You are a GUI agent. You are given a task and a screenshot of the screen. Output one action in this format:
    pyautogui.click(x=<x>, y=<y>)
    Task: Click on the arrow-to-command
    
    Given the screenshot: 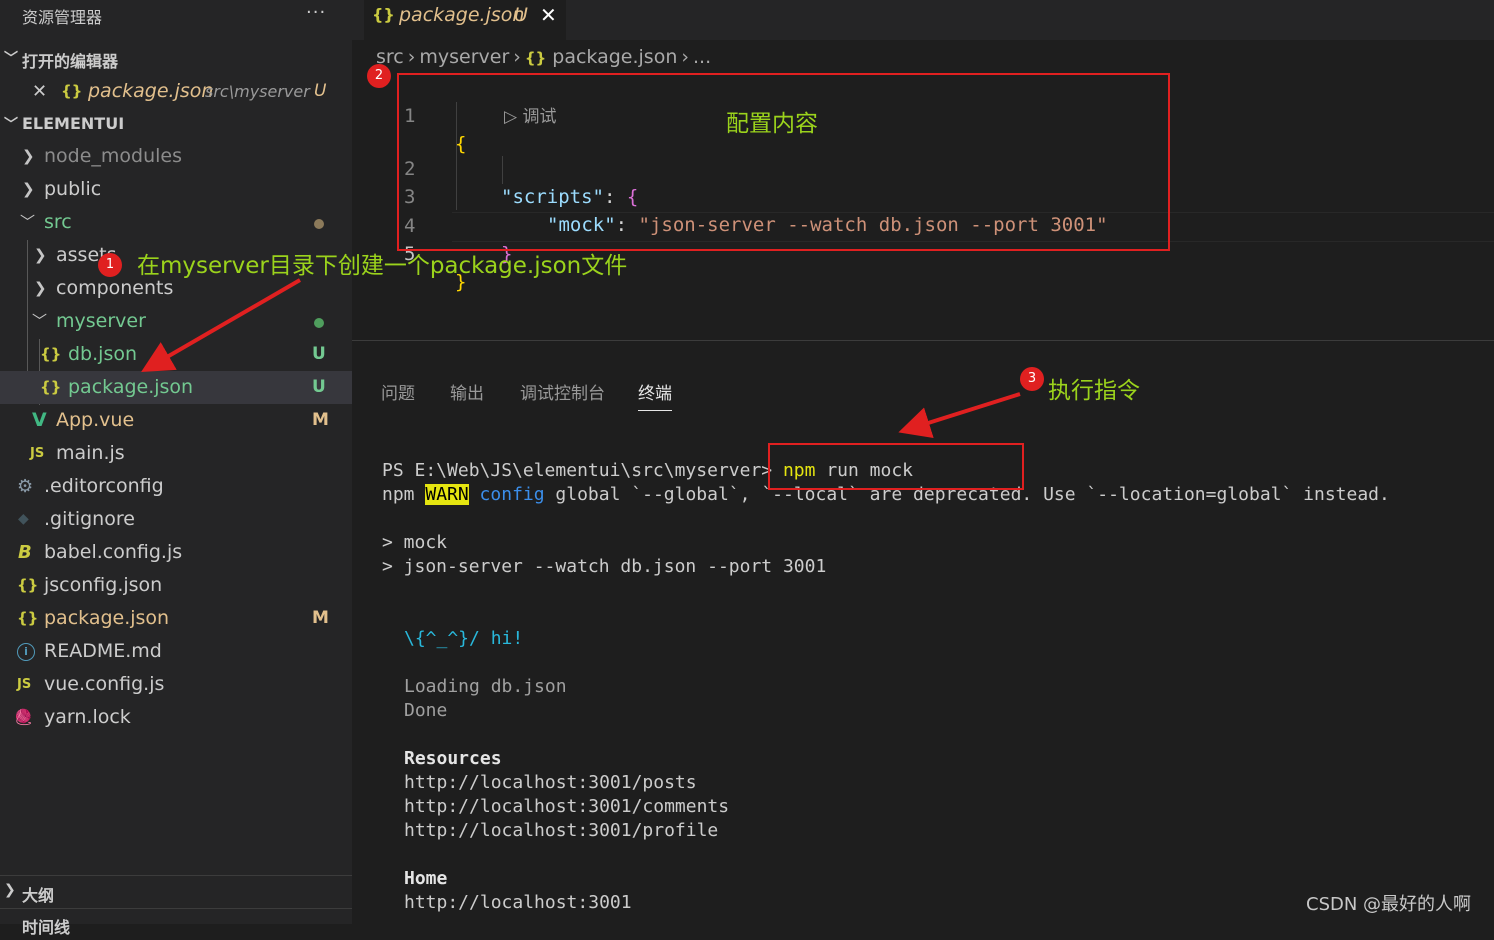 What is the action you would take?
    pyautogui.click(x=959, y=415)
    